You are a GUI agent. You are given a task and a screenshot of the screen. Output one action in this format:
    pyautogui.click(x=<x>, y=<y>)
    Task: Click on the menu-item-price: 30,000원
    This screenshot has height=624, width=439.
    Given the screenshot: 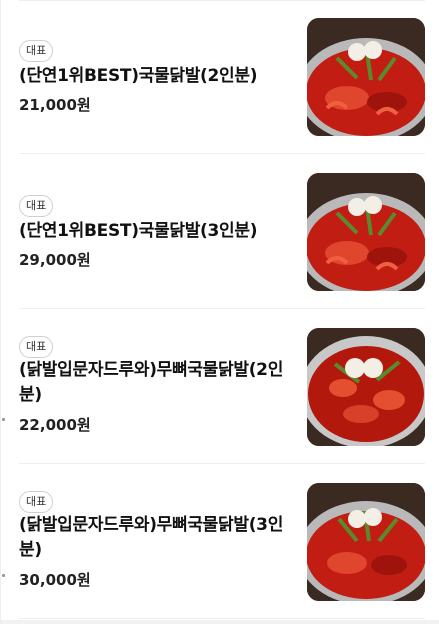 What is the action you would take?
    pyautogui.click(x=55, y=580)
    